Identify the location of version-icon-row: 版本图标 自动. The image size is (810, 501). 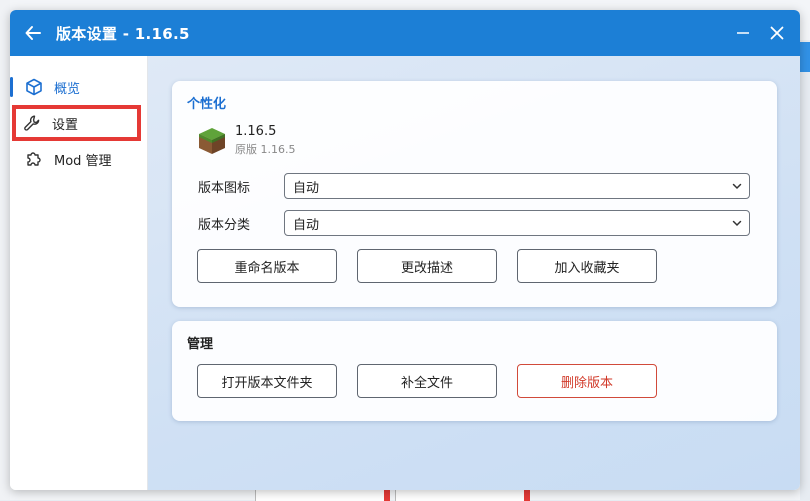
(474, 186).